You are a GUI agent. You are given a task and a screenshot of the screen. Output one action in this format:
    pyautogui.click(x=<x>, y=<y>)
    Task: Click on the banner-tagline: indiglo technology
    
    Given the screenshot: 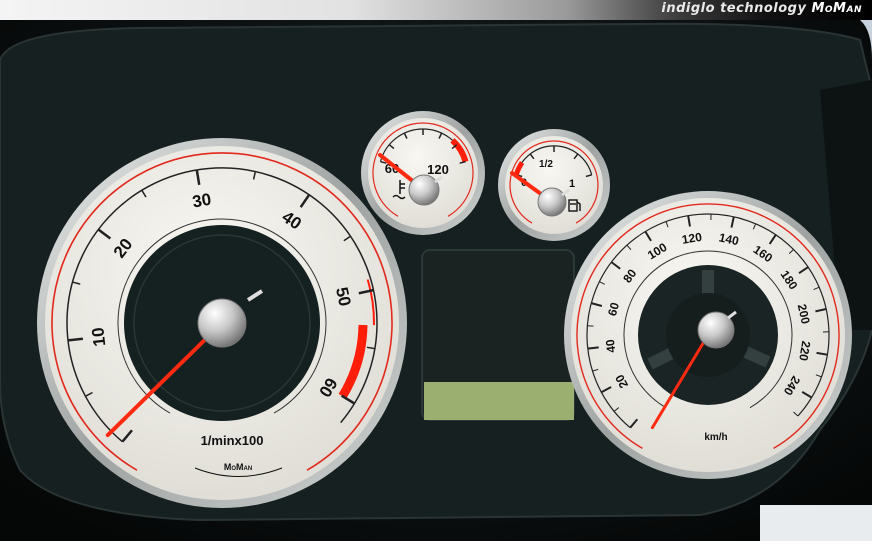 What is the action you would take?
    pyautogui.click(x=734, y=8)
    